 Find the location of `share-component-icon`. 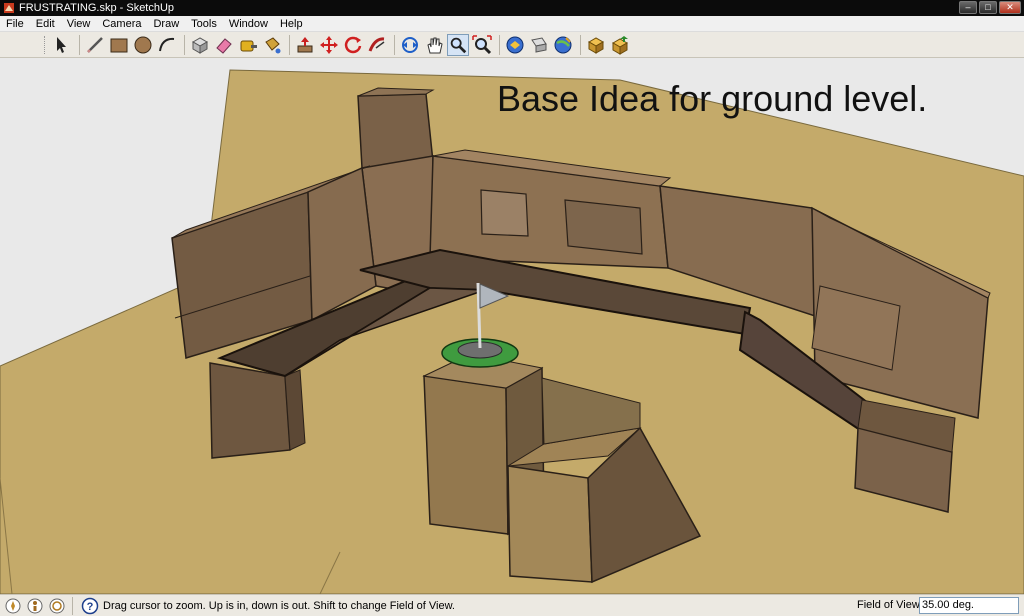

share-component-icon is located at coordinates (620, 45).